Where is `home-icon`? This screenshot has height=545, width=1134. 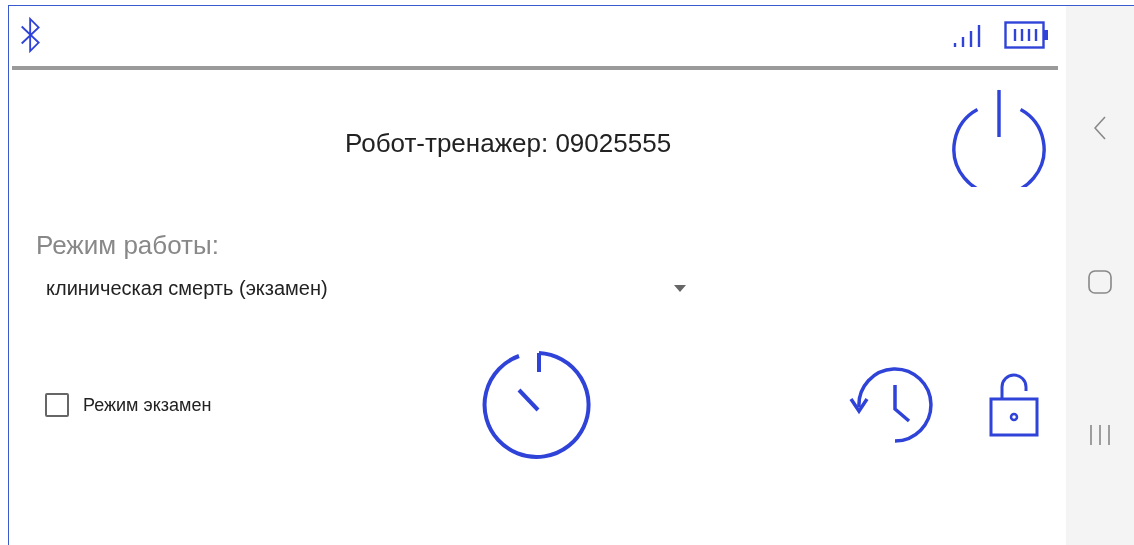 home-icon is located at coordinates (1100, 282).